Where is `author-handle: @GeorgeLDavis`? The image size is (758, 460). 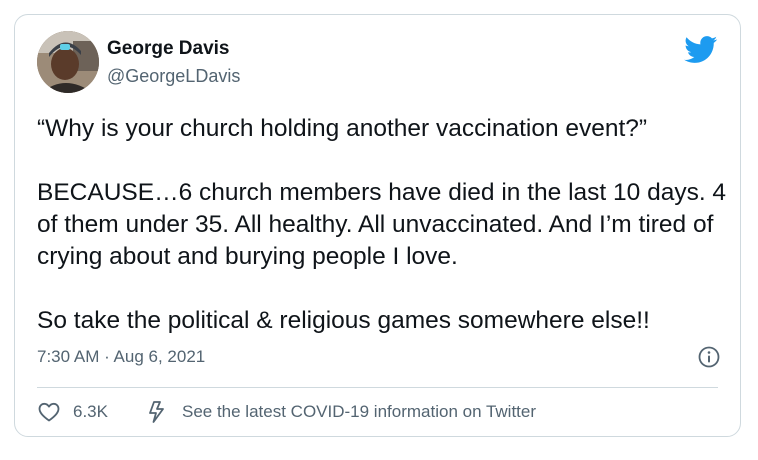 author-handle: @GeorgeLDavis is located at coordinates (173, 76).